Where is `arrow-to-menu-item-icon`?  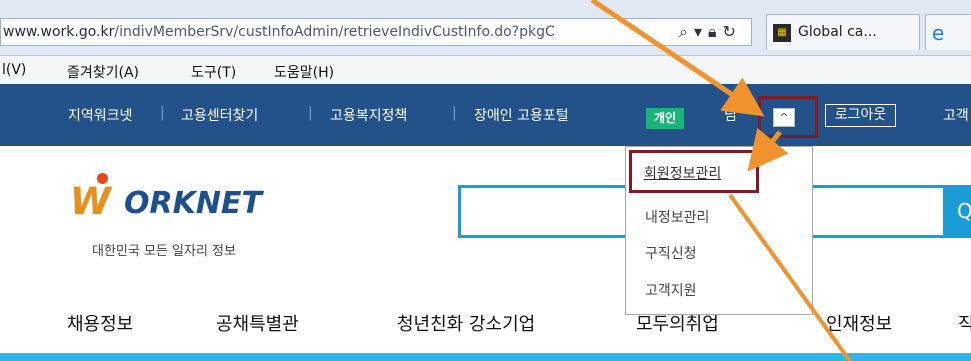
arrow-to-menu-item-icon is located at coordinates (768, 149).